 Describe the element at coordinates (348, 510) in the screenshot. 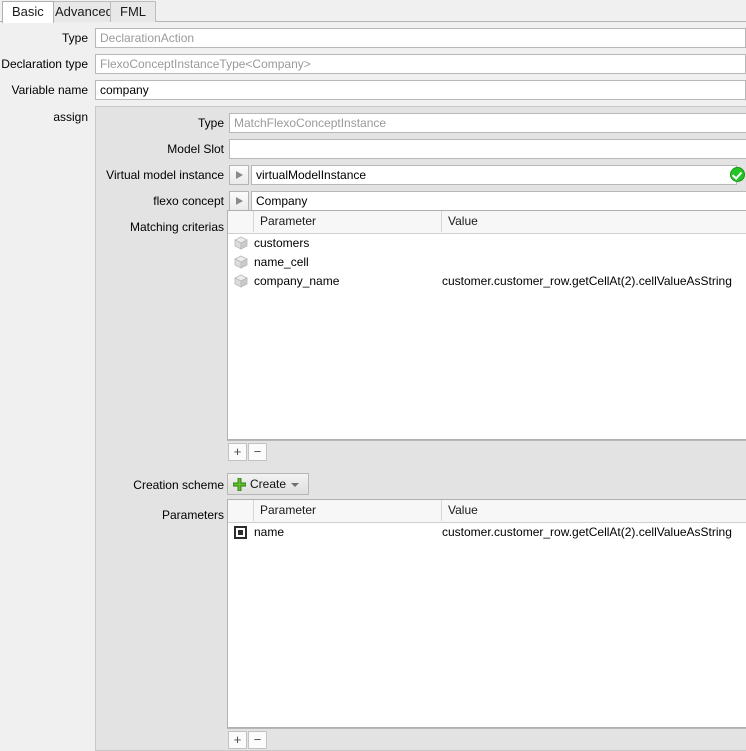

I see `parameters-col-parameter: Parameter` at that location.